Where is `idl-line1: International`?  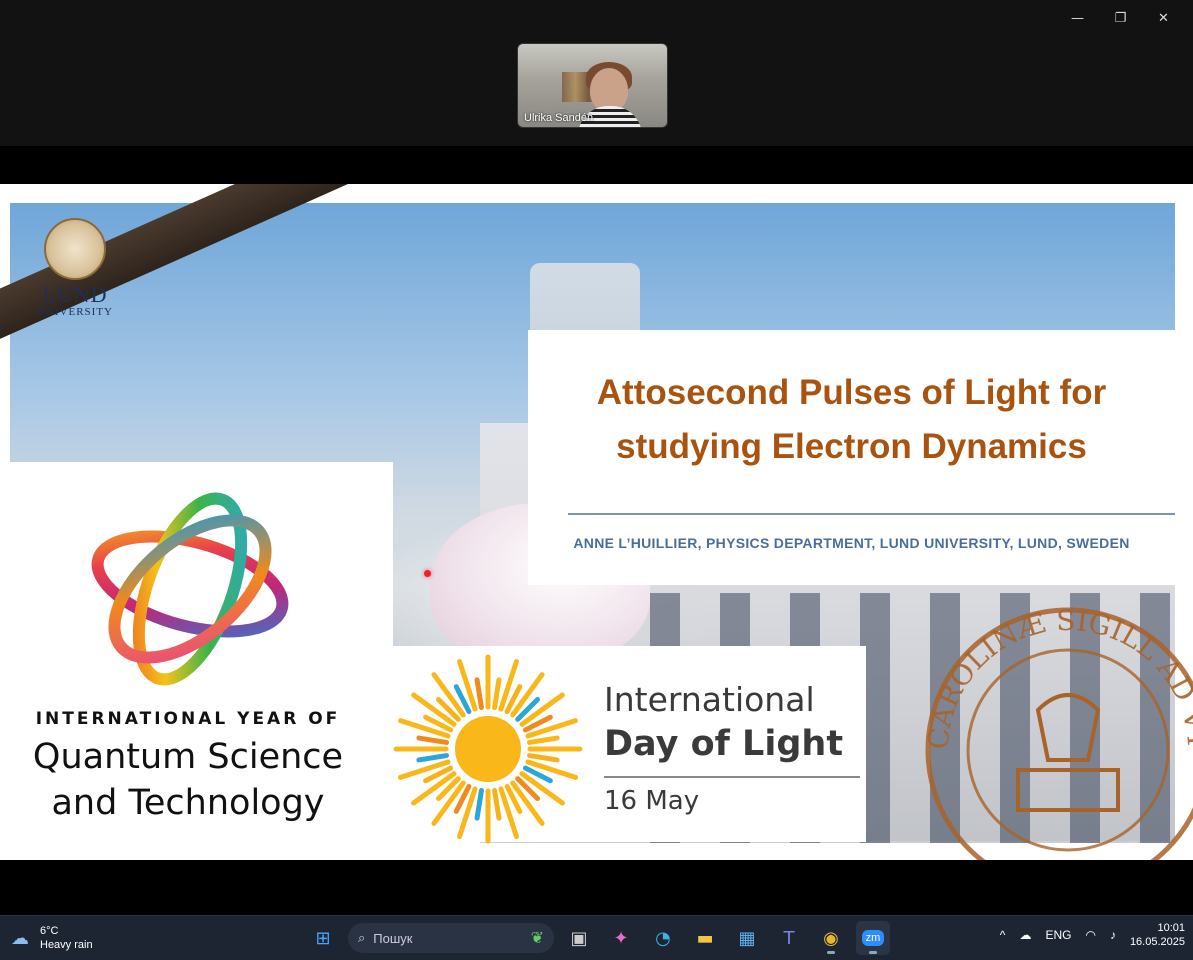
idl-line1: International is located at coordinates (709, 699).